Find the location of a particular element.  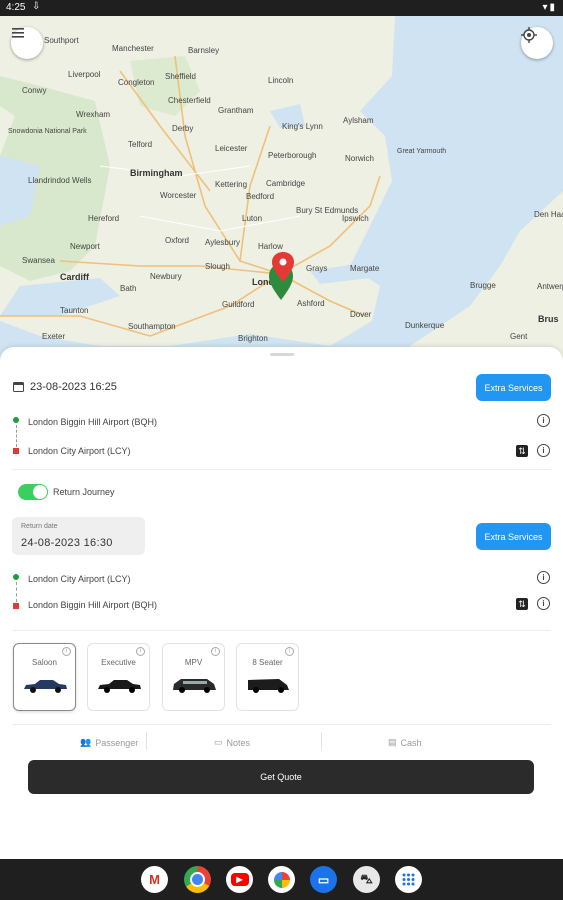

map-label-peterborough: Peterborough is located at coordinates (292, 155).